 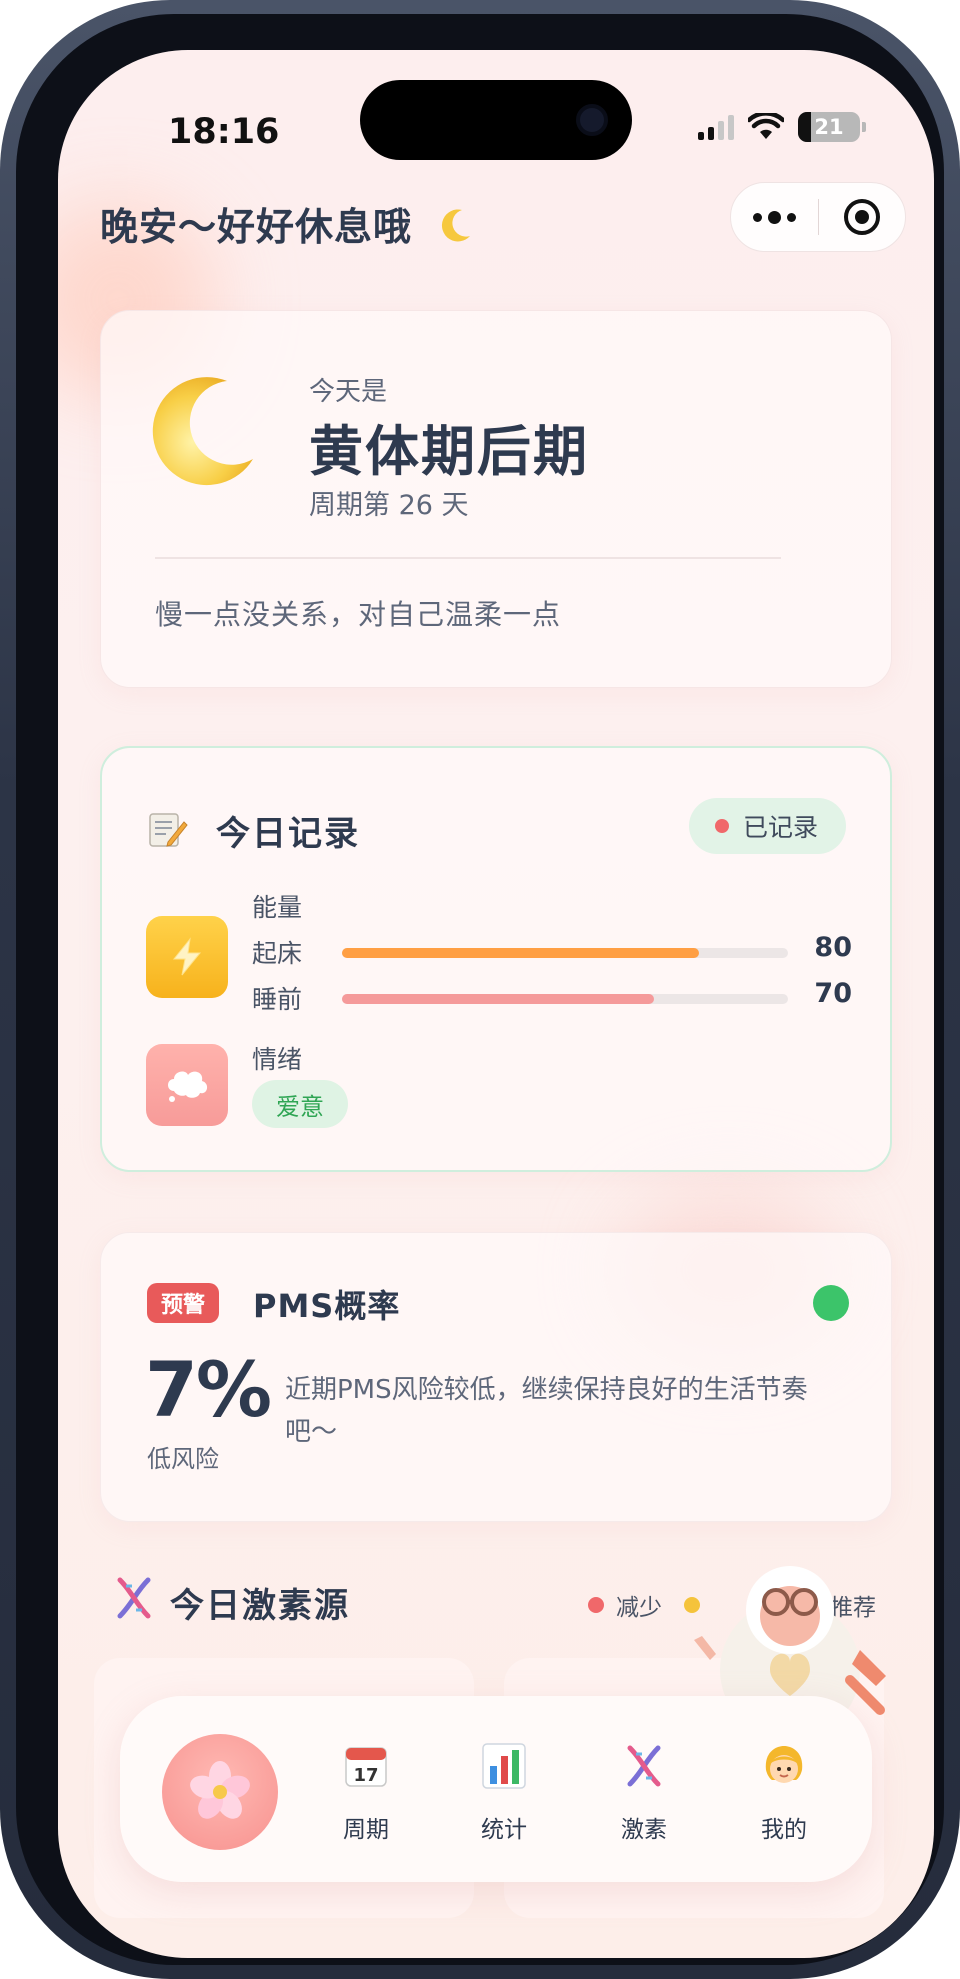 What do you see at coordinates (520, 953) in the screenshot?
I see `wake-energy-fill` at bounding box center [520, 953].